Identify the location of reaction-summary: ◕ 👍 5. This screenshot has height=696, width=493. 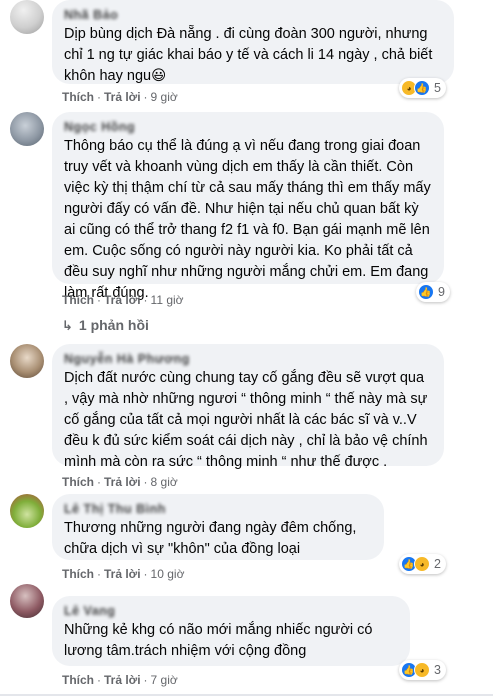
(422, 88).